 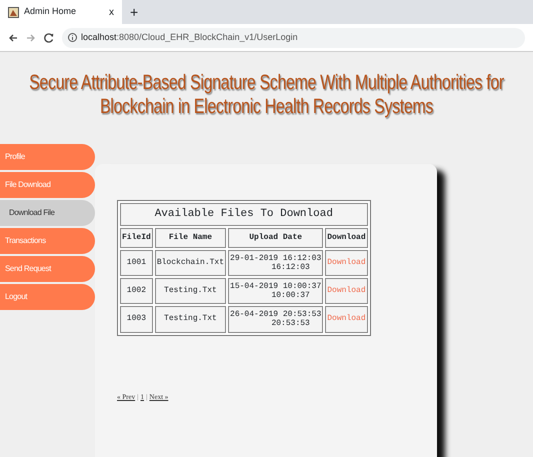 I want to click on time-text: 16:12:03, so click(x=290, y=267).